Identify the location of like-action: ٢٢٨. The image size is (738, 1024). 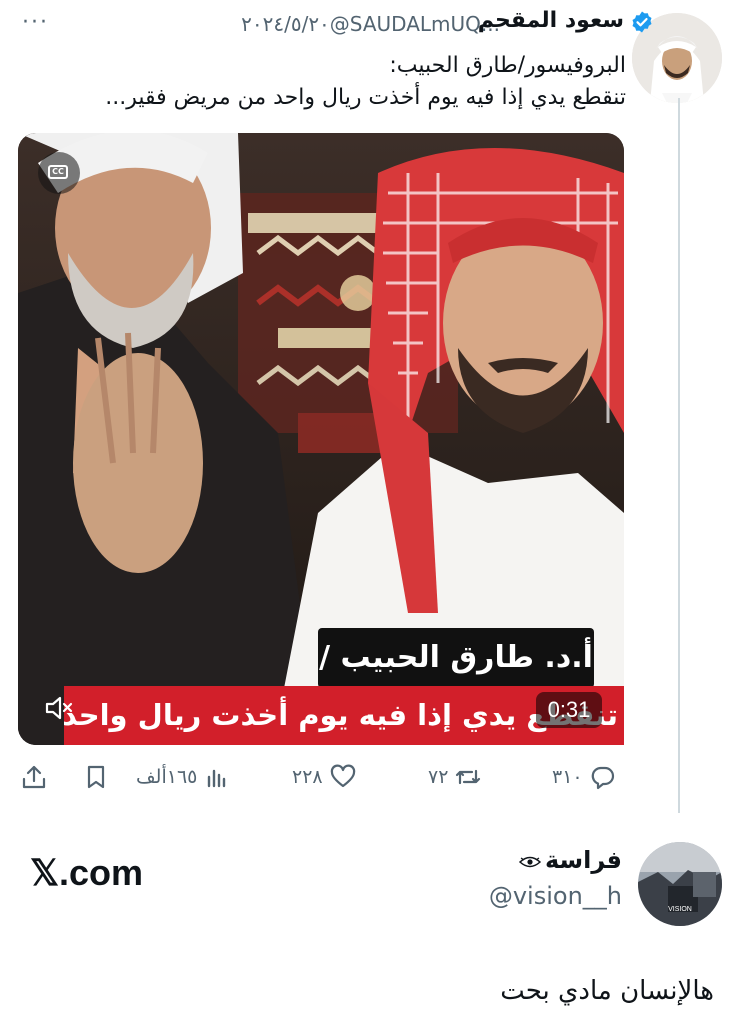
(324, 777).